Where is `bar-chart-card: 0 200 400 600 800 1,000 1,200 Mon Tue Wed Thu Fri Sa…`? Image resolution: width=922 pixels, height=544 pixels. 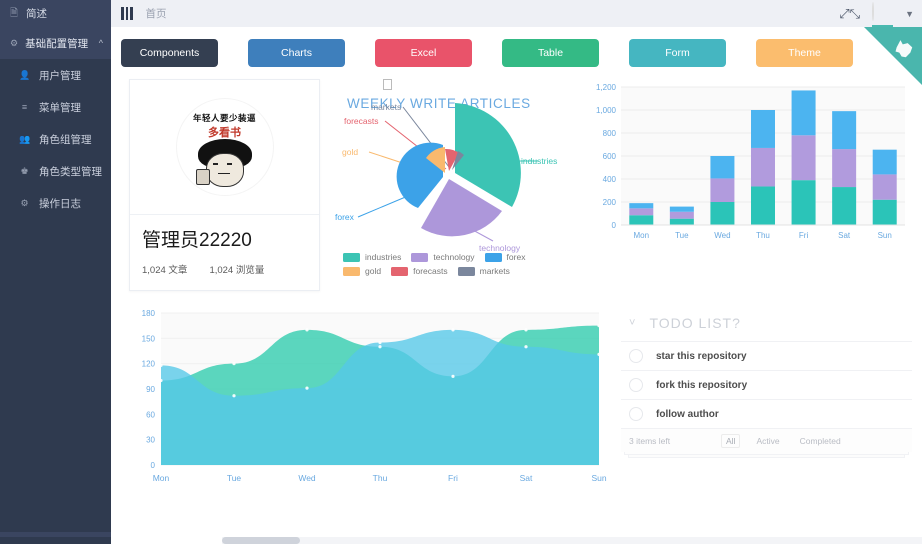
bar-chart-card: 0 200 400 600 800 1,000 1,200 Mon Tue Wed Thu Fri Sa… is located at coordinates (749, 166).